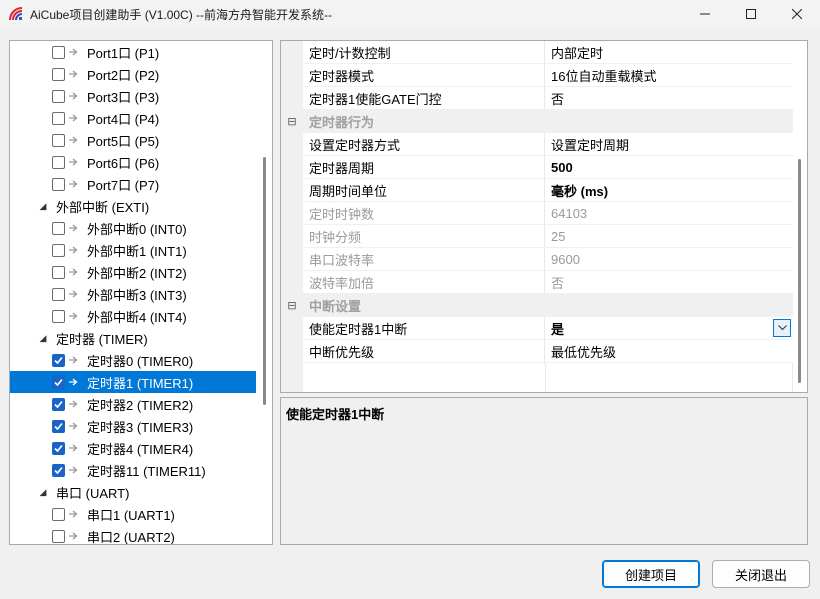 This screenshot has width=820, height=599. Describe the element at coordinates (669, 328) in the screenshot. I see `property-value: 是` at that location.